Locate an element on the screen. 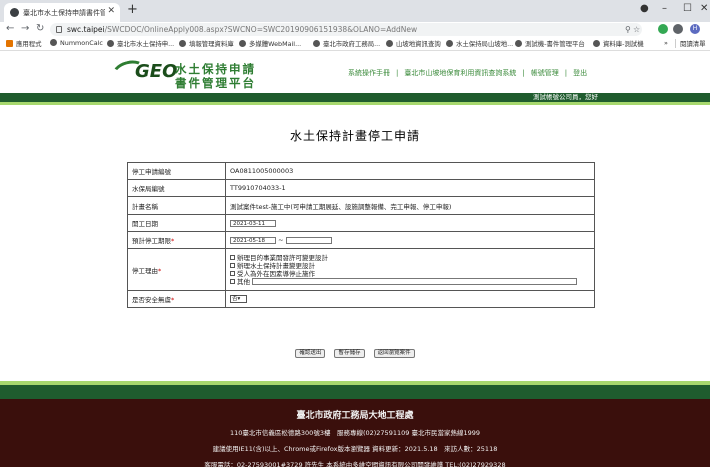 The width and height of the screenshot is (710, 469). bookmark-item: 填報管理資料庫 is located at coordinates (206, 43).